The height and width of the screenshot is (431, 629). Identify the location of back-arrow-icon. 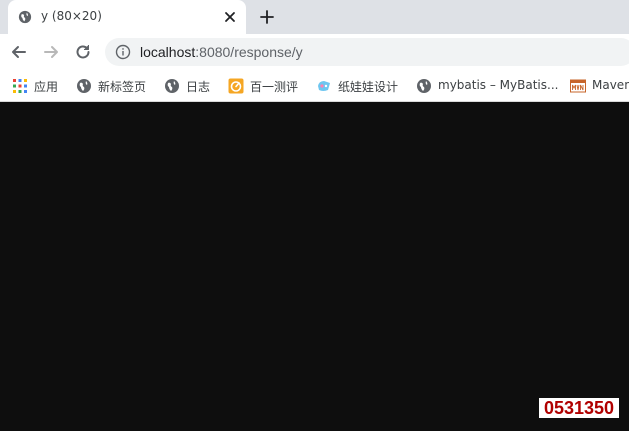
(19, 52).